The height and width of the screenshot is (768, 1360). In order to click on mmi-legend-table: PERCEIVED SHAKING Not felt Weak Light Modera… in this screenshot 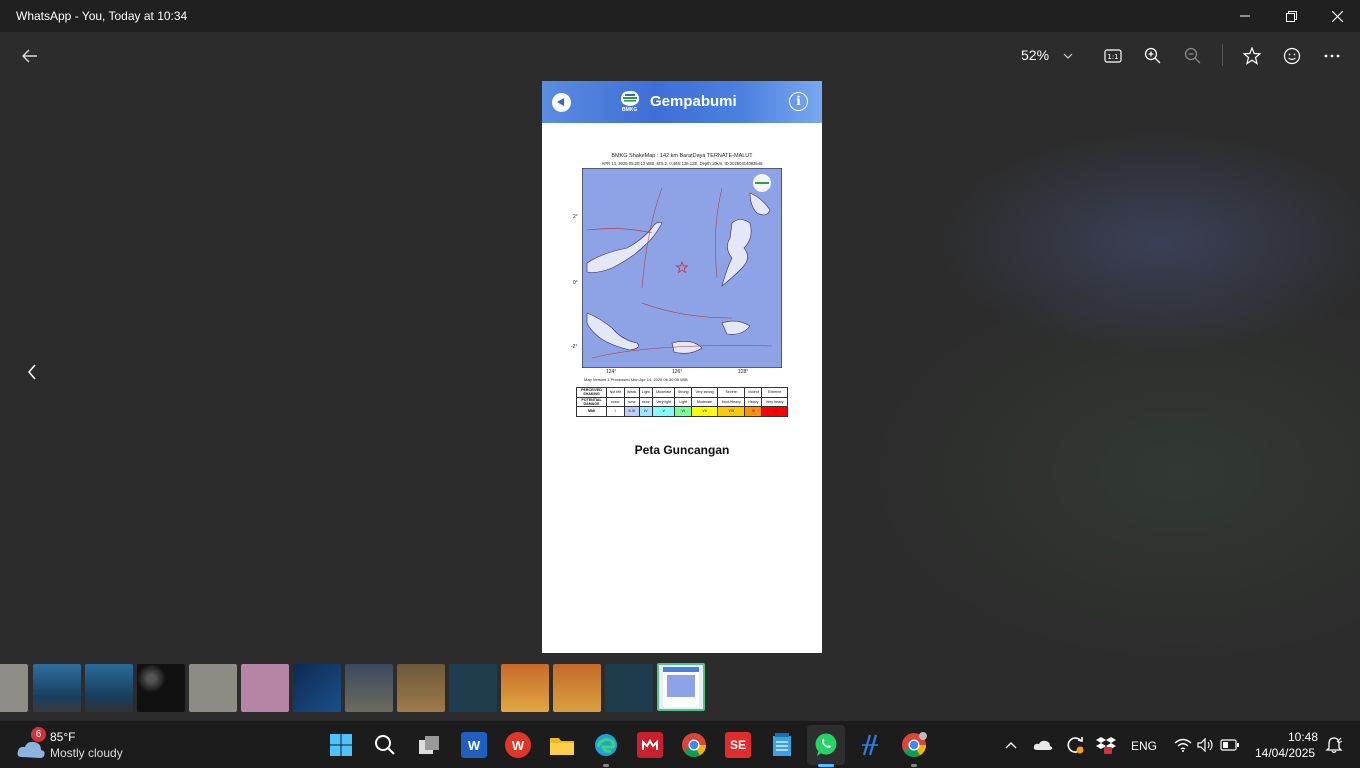, I will do `click(682, 402)`.